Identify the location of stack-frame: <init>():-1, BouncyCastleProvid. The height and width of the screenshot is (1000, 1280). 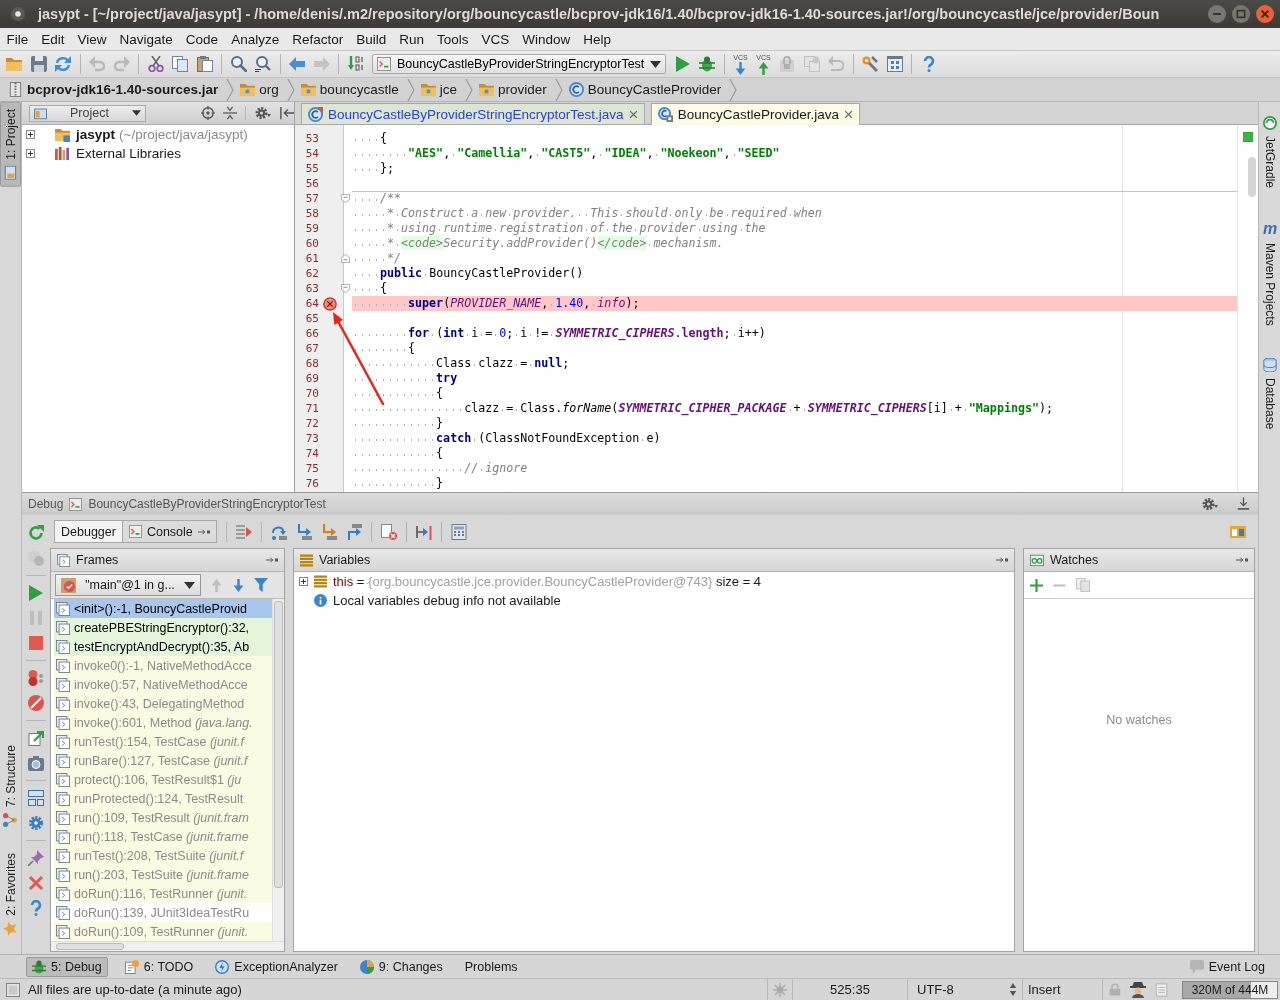
(163, 608).